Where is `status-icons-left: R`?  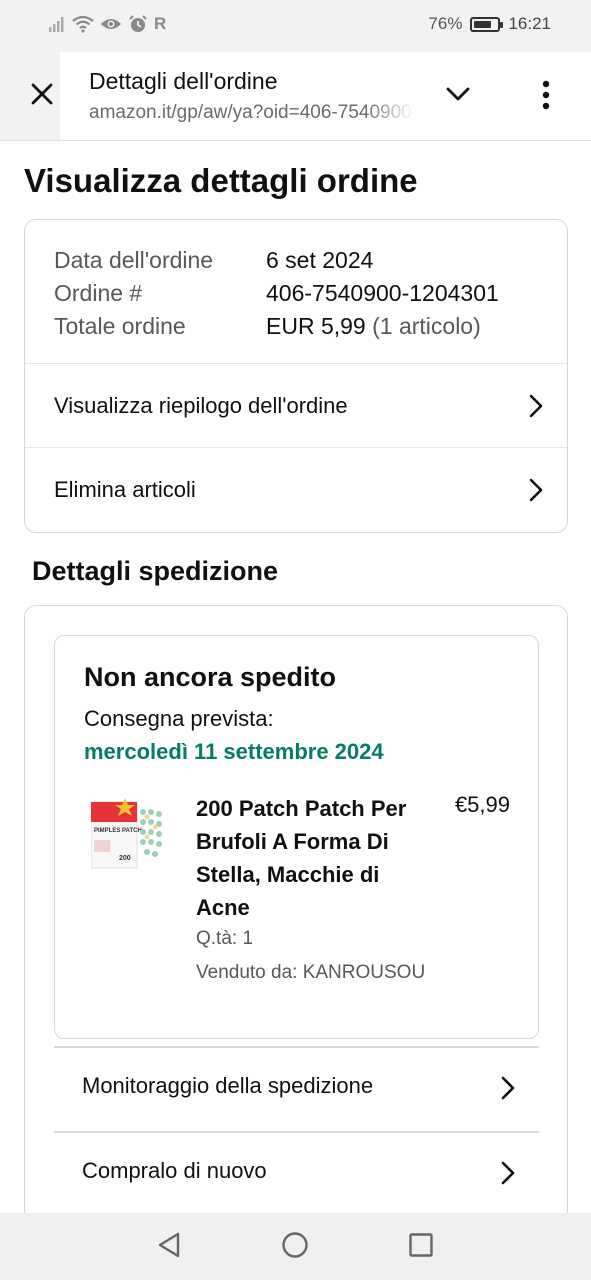 status-icons-left: R is located at coordinates (107, 24).